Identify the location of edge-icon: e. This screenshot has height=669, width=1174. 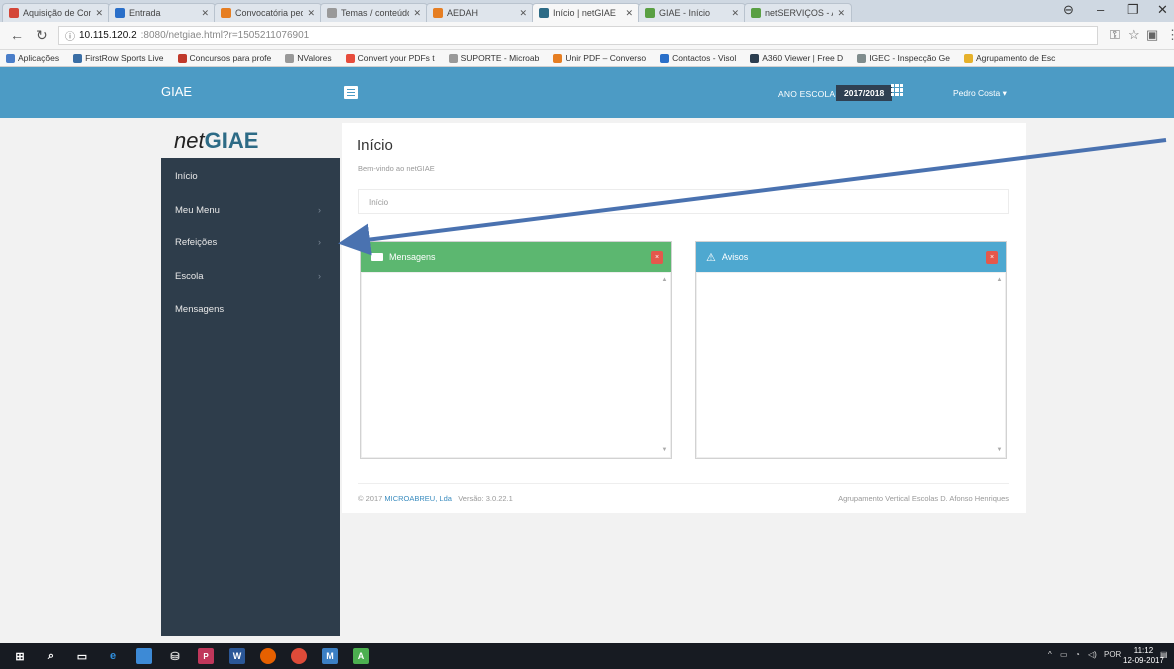
(113, 656).